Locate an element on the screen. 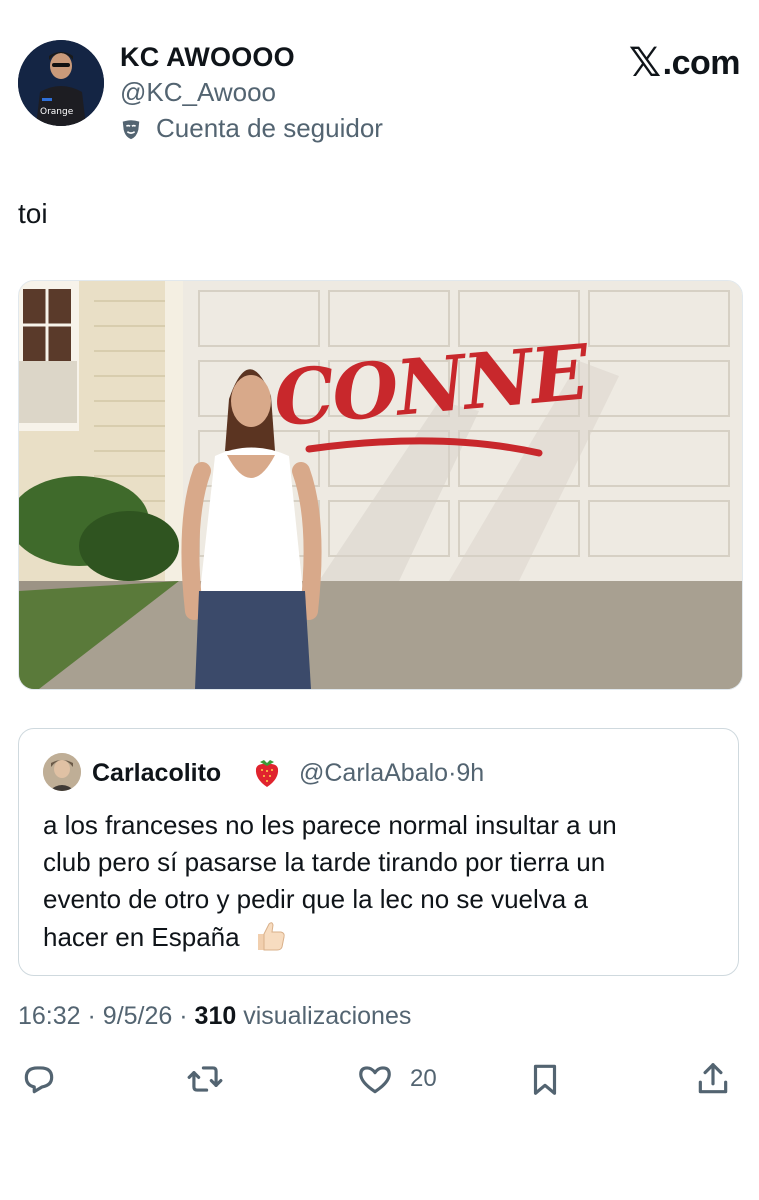 Image resolution: width=759 pixels, height=1200 pixels. thumbs-up-icon is located at coordinates (271, 936).